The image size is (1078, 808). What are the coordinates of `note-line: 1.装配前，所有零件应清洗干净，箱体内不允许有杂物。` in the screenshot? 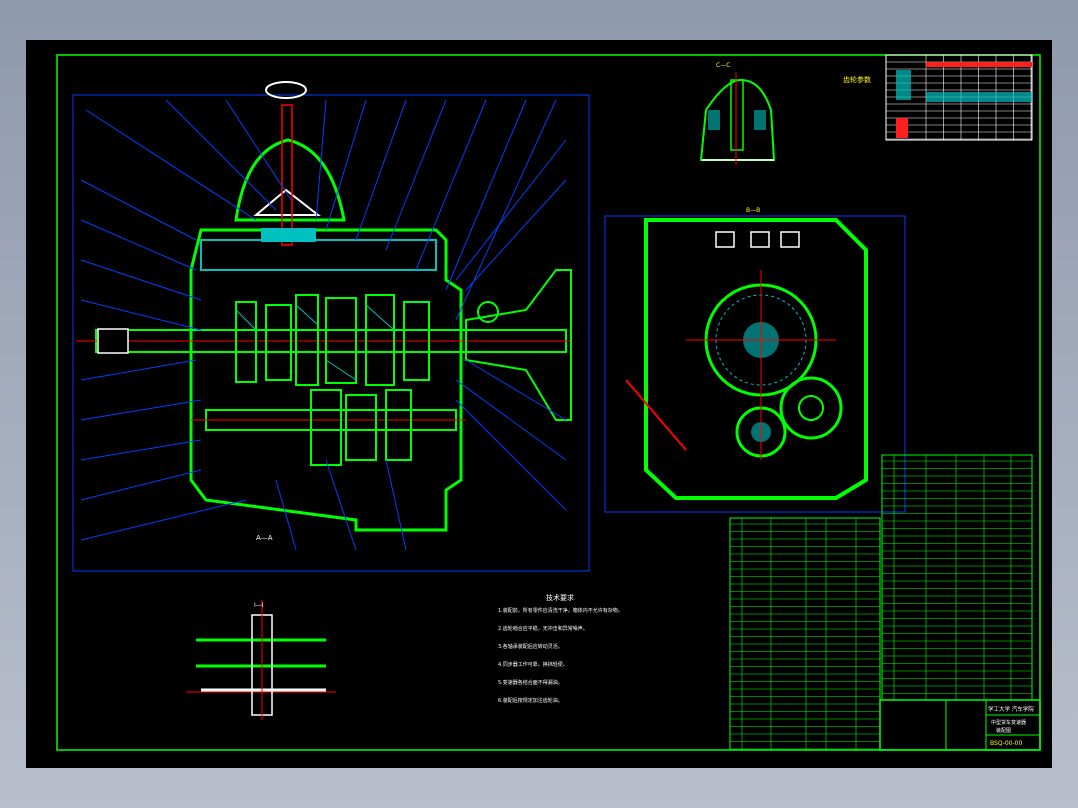 It's located at (560, 610).